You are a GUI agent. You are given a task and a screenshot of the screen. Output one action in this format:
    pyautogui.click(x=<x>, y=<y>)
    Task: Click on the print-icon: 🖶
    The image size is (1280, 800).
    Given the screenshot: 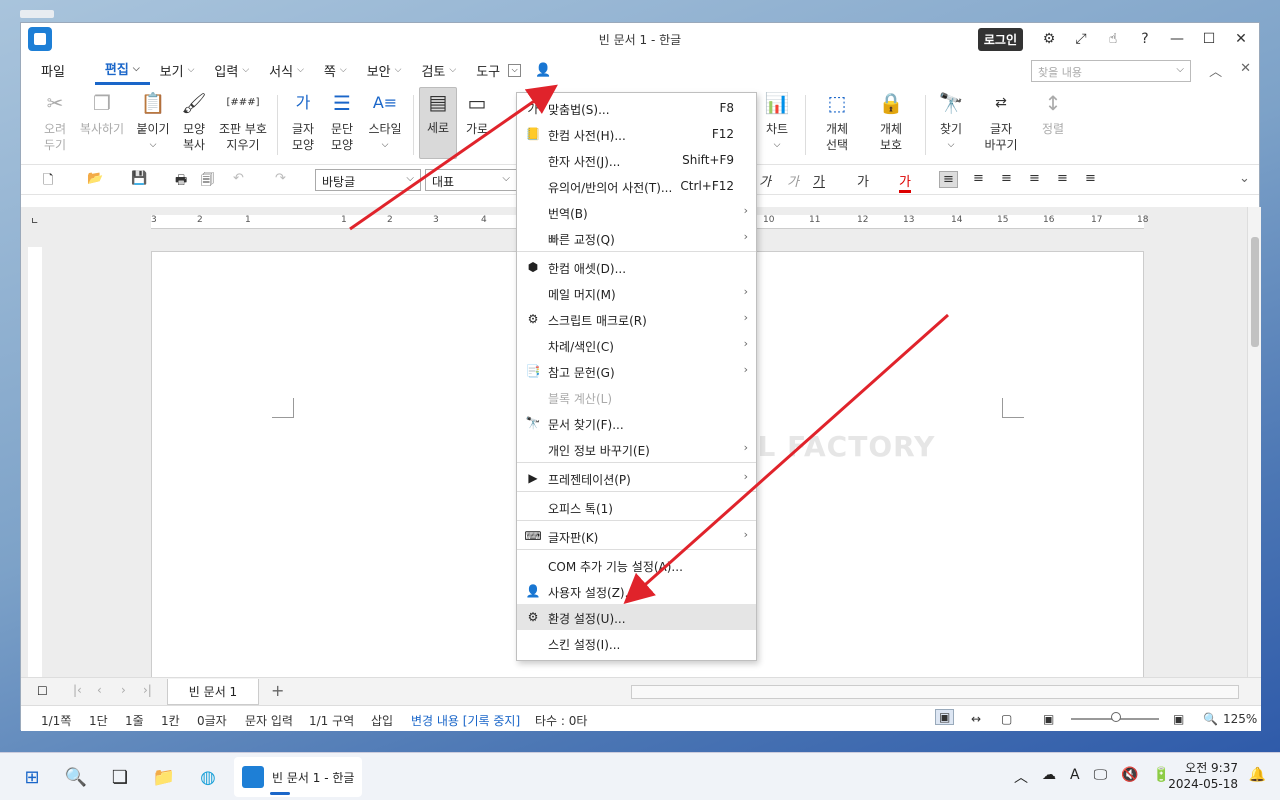 What is the action you would take?
    pyautogui.click(x=181, y=182)
    